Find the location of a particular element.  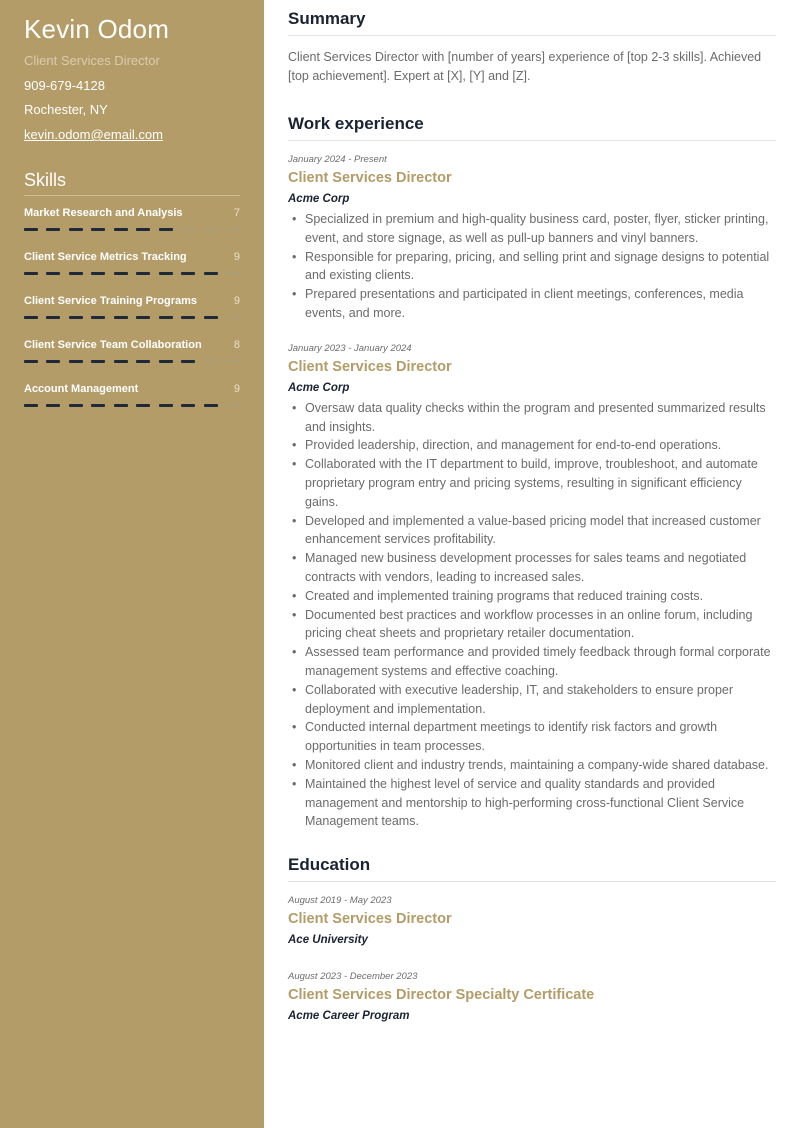

skill-score: 8 is located at coordinates (236, 345).